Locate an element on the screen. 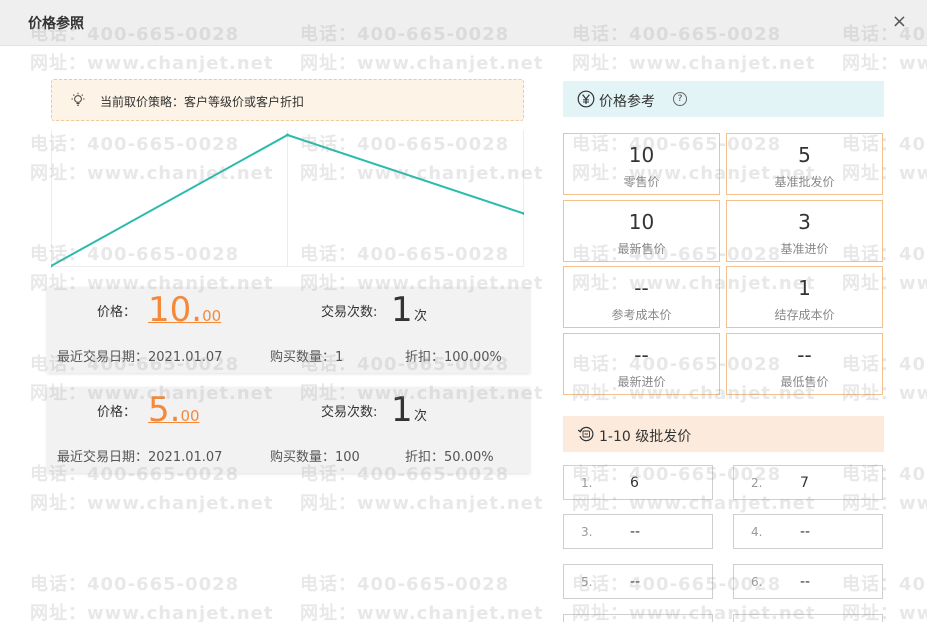 The width and height of the screenshot is (927, 622). level-price: 7 is located at coordinates (804, 483).